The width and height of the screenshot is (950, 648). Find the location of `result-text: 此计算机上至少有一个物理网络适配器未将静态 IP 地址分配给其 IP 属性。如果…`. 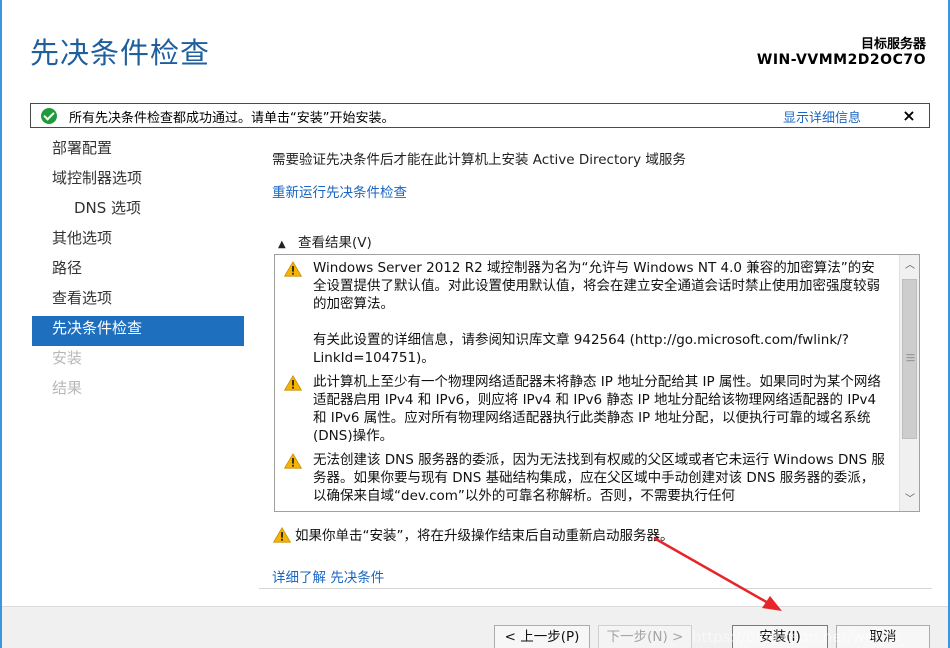

result-text: 此计算机上至少有一个物理网络适配器未将静态 IP 地址分配给其 IP 属性。如果… is located at coordinates (597, 409).